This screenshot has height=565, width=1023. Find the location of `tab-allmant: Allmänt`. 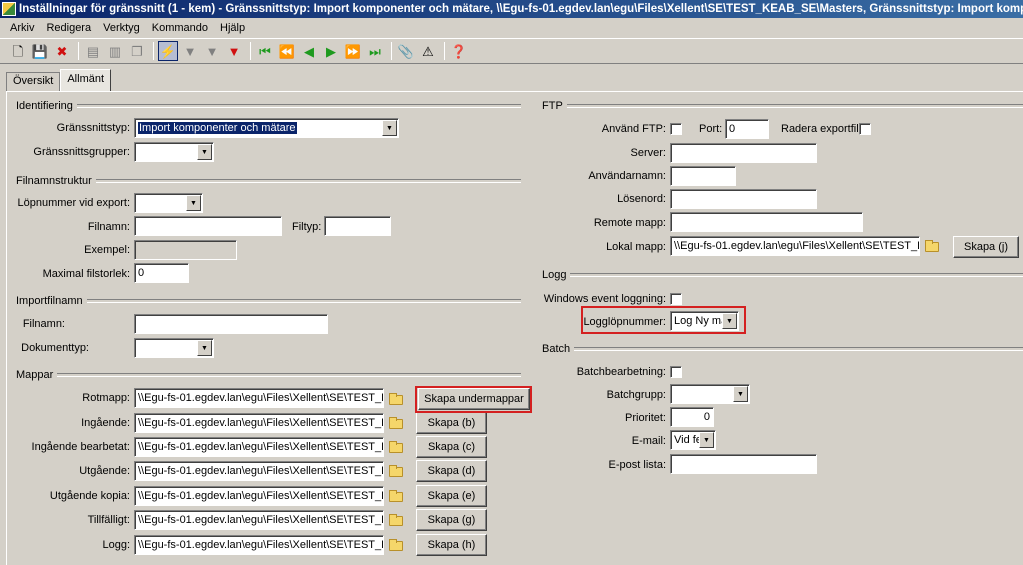

tab-allmant: Allmänt is located at coordinates (86, 80).